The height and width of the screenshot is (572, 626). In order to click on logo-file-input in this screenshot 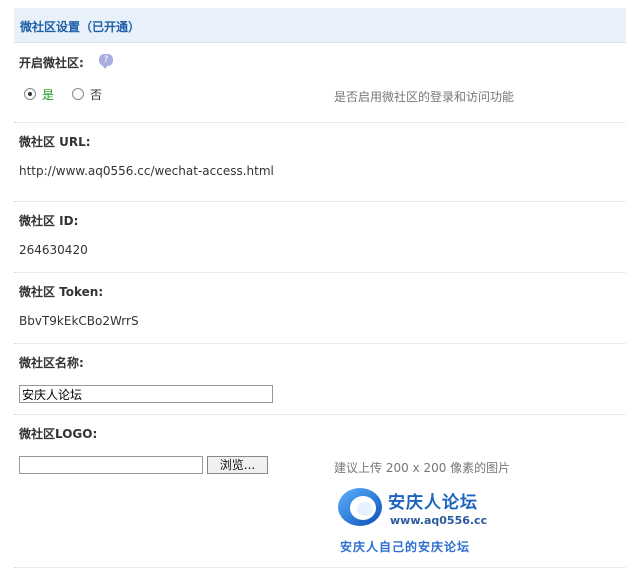, I will do `click(111, 465)`.